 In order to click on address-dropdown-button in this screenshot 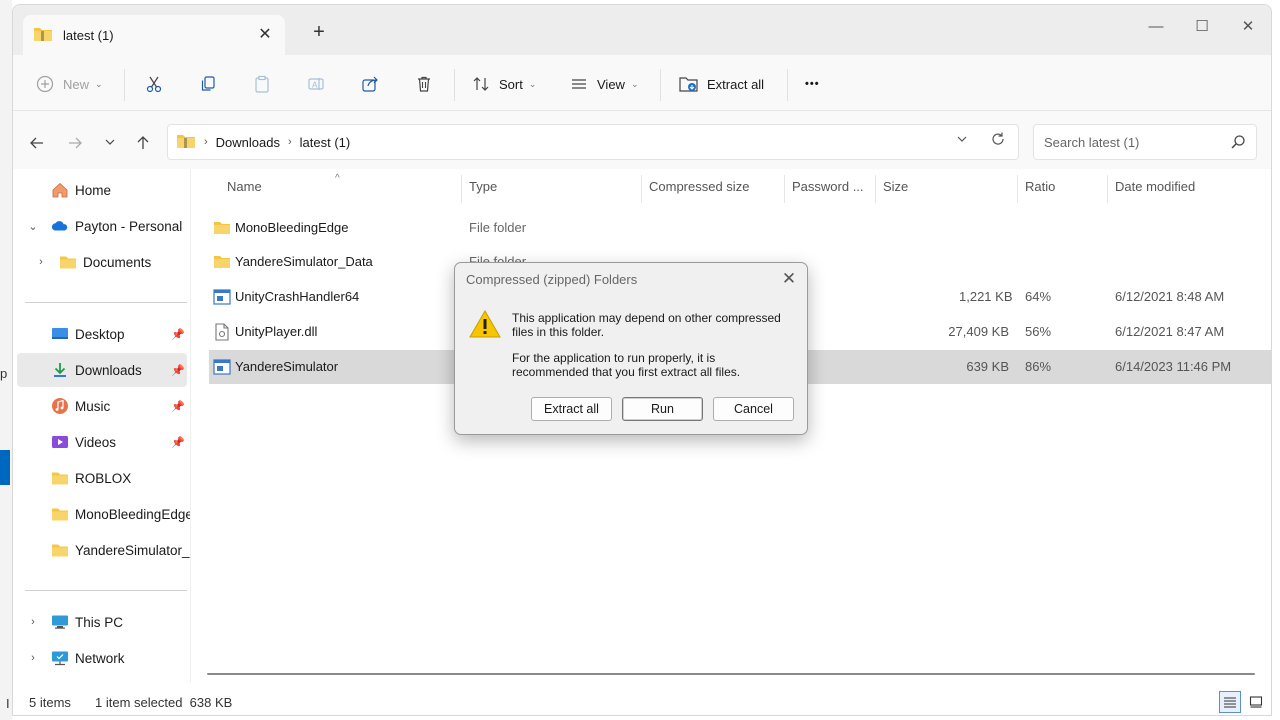, I will do `click(962, 140)`.